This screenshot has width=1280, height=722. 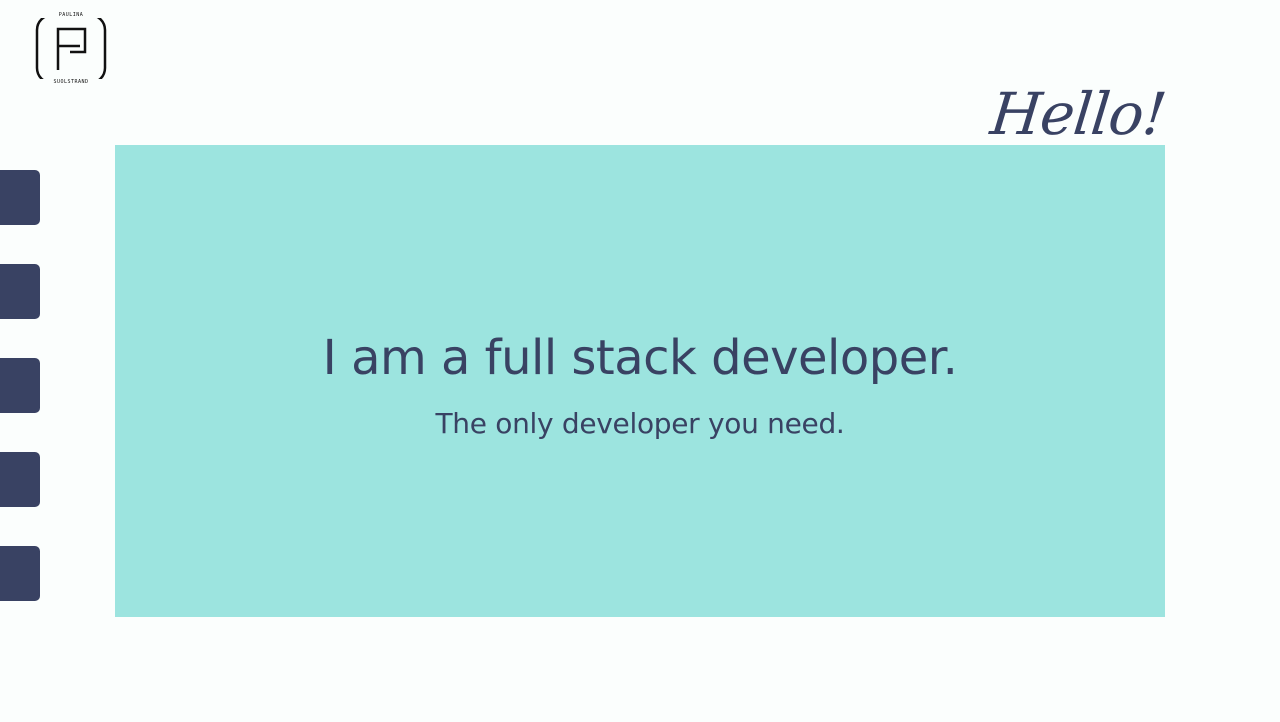 I want to click on hero-subtitle: The only developer you need., so click(x=640, y=423).